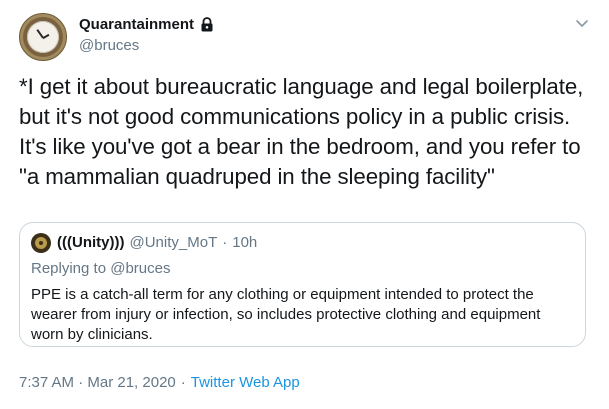 The height and width of the screenshot is (409, 609). I want to click on quoted-avatar-center, so click(41, 243).